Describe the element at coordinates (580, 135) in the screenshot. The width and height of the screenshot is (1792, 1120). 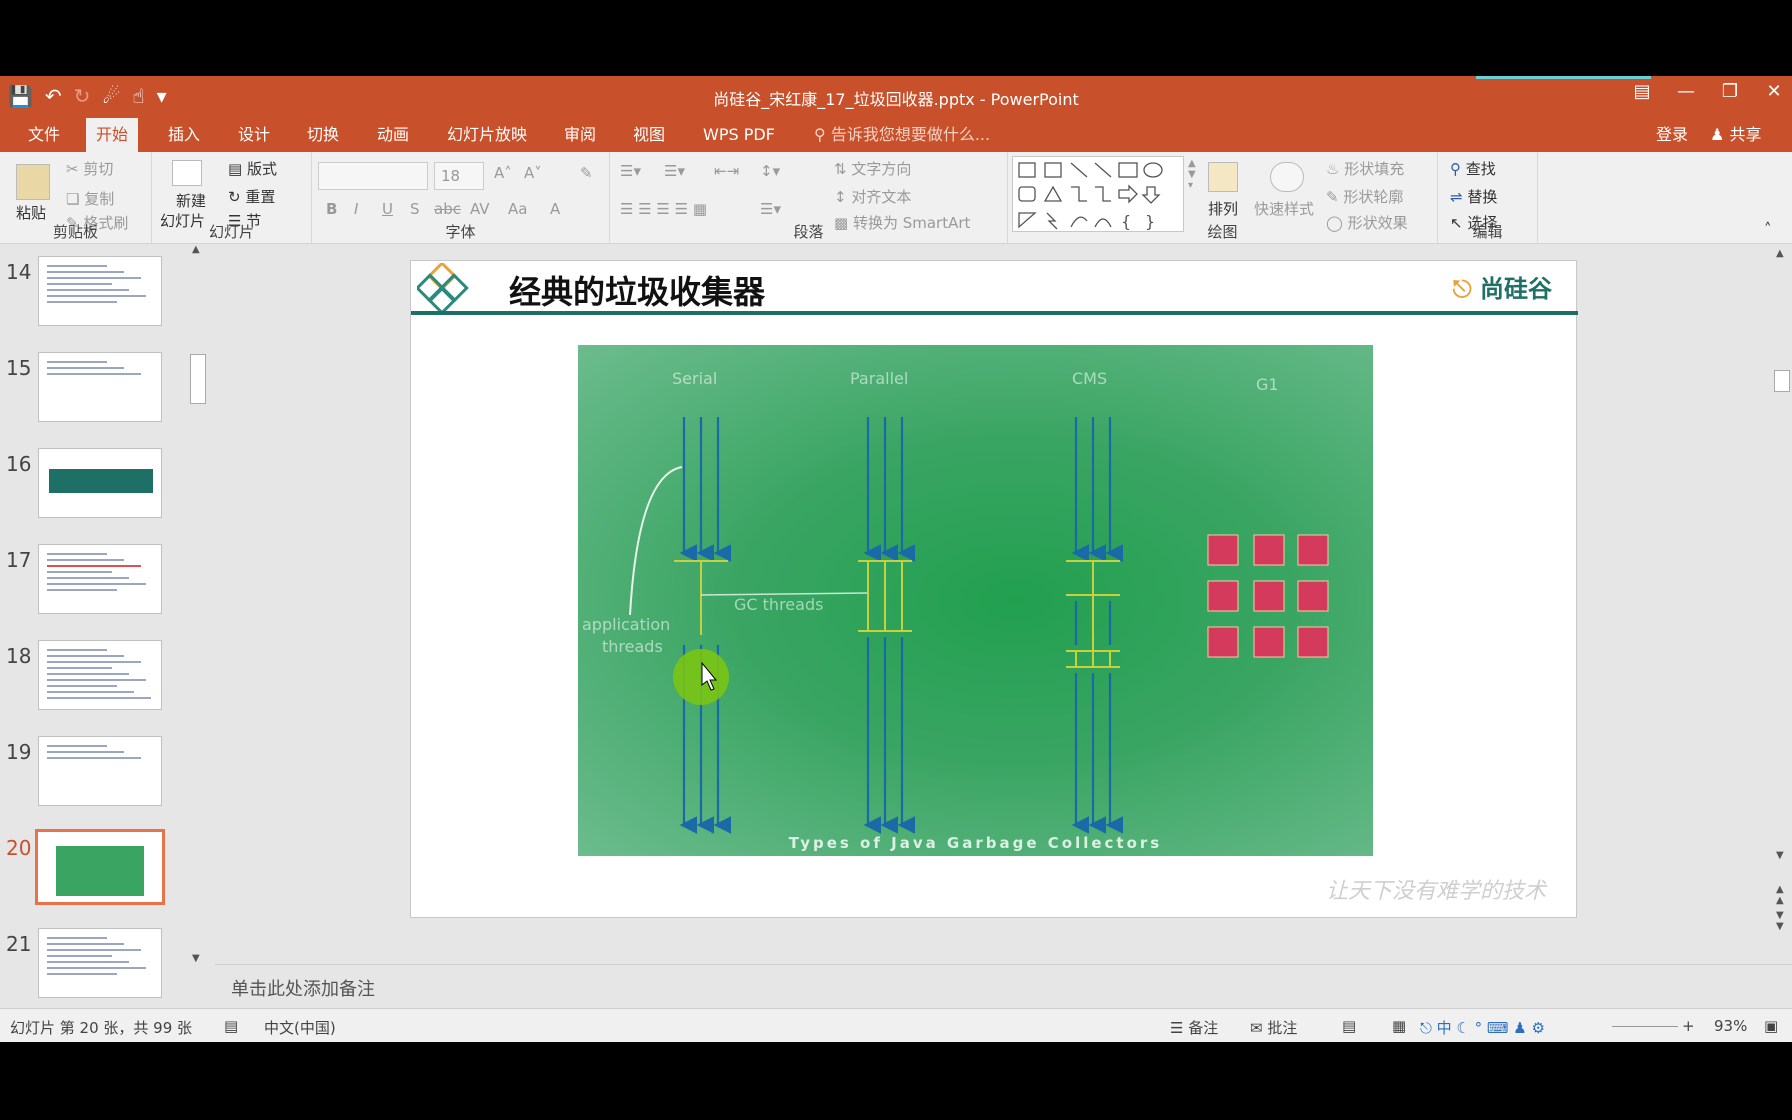
I see `tab-review: 审阅` at that location.